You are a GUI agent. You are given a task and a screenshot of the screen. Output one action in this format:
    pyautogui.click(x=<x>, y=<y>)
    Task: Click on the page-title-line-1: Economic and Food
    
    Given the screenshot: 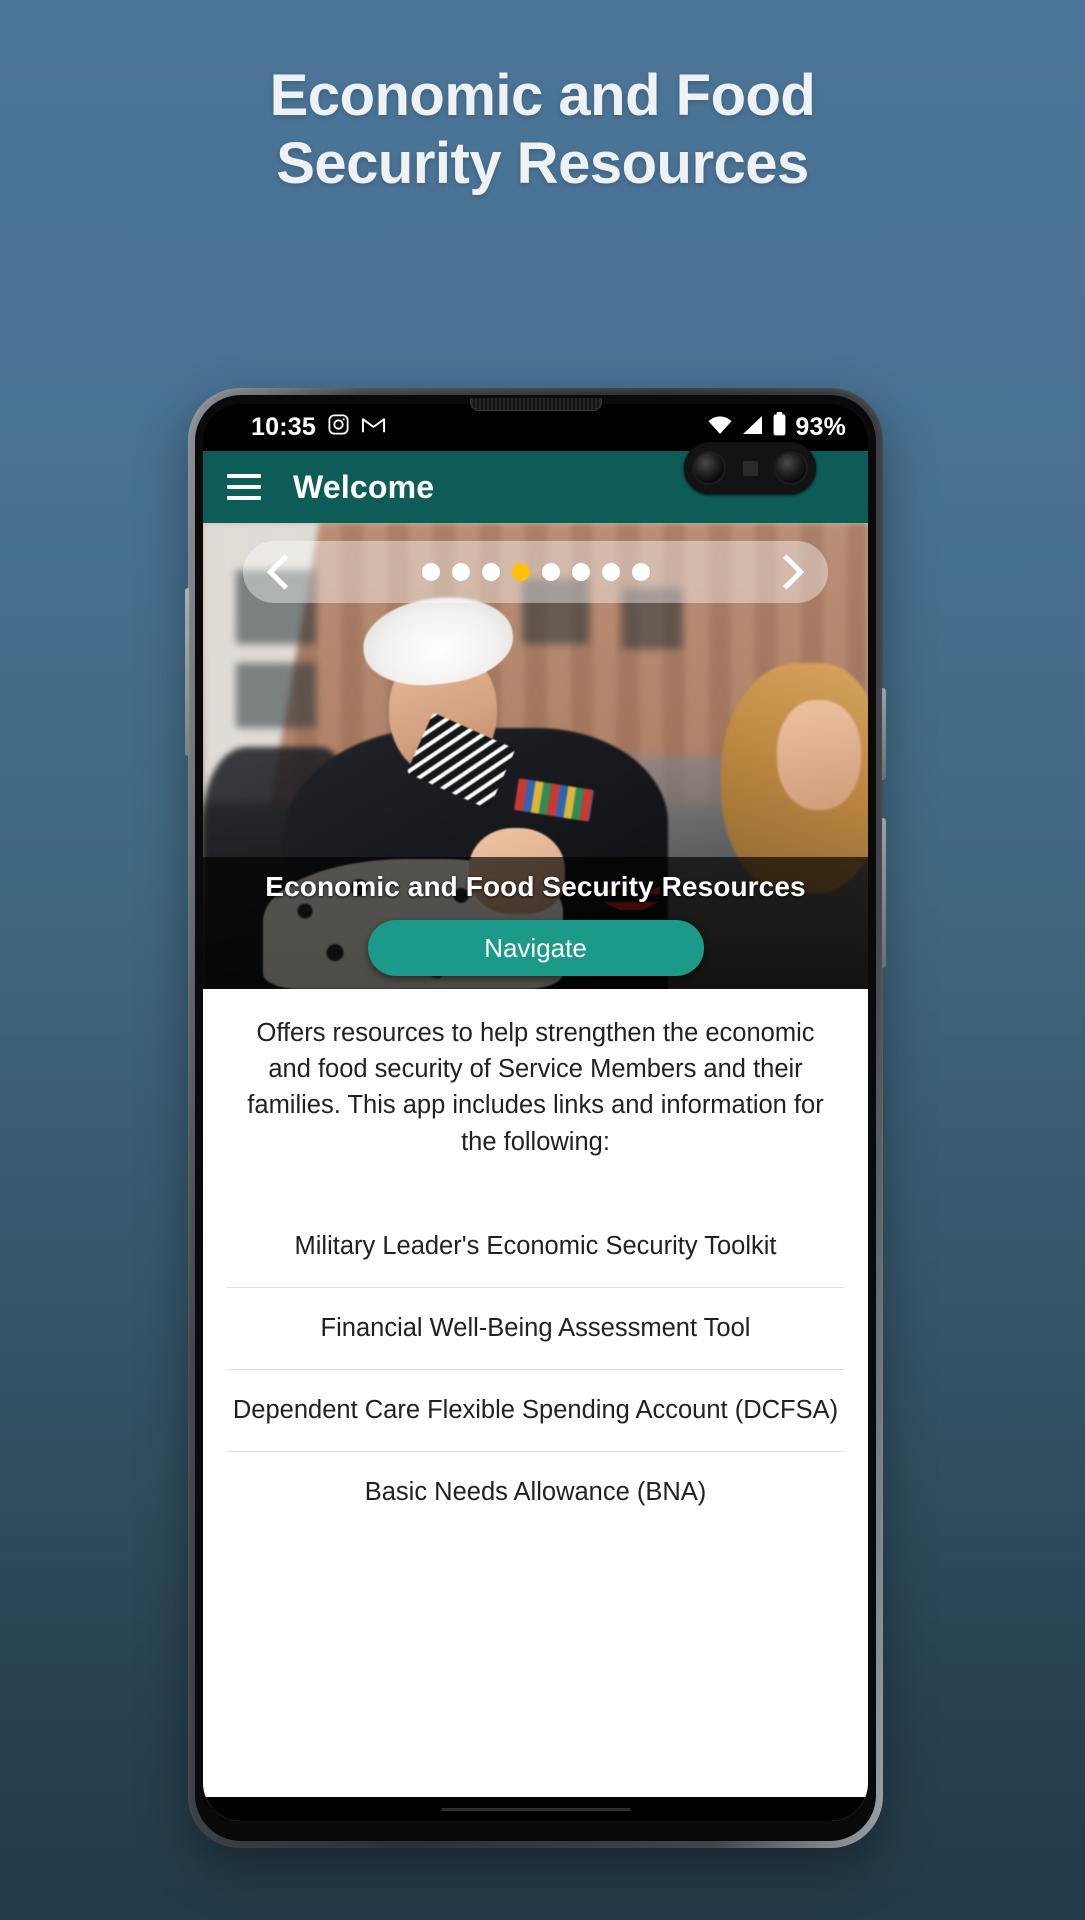 What is the action you would take?
    pyautogui.click(x=542, y=95)
    